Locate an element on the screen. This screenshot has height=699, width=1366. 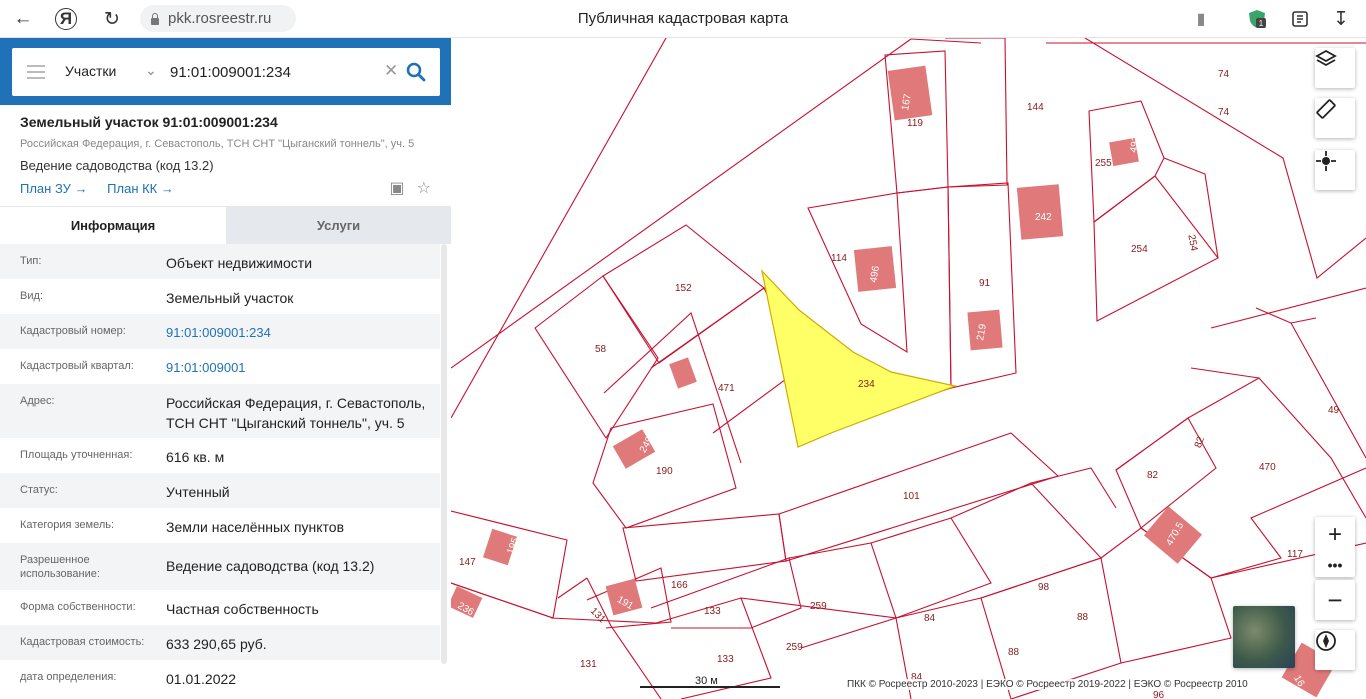
plan-kk-link: План КК → is located at coordinates (140, 188).